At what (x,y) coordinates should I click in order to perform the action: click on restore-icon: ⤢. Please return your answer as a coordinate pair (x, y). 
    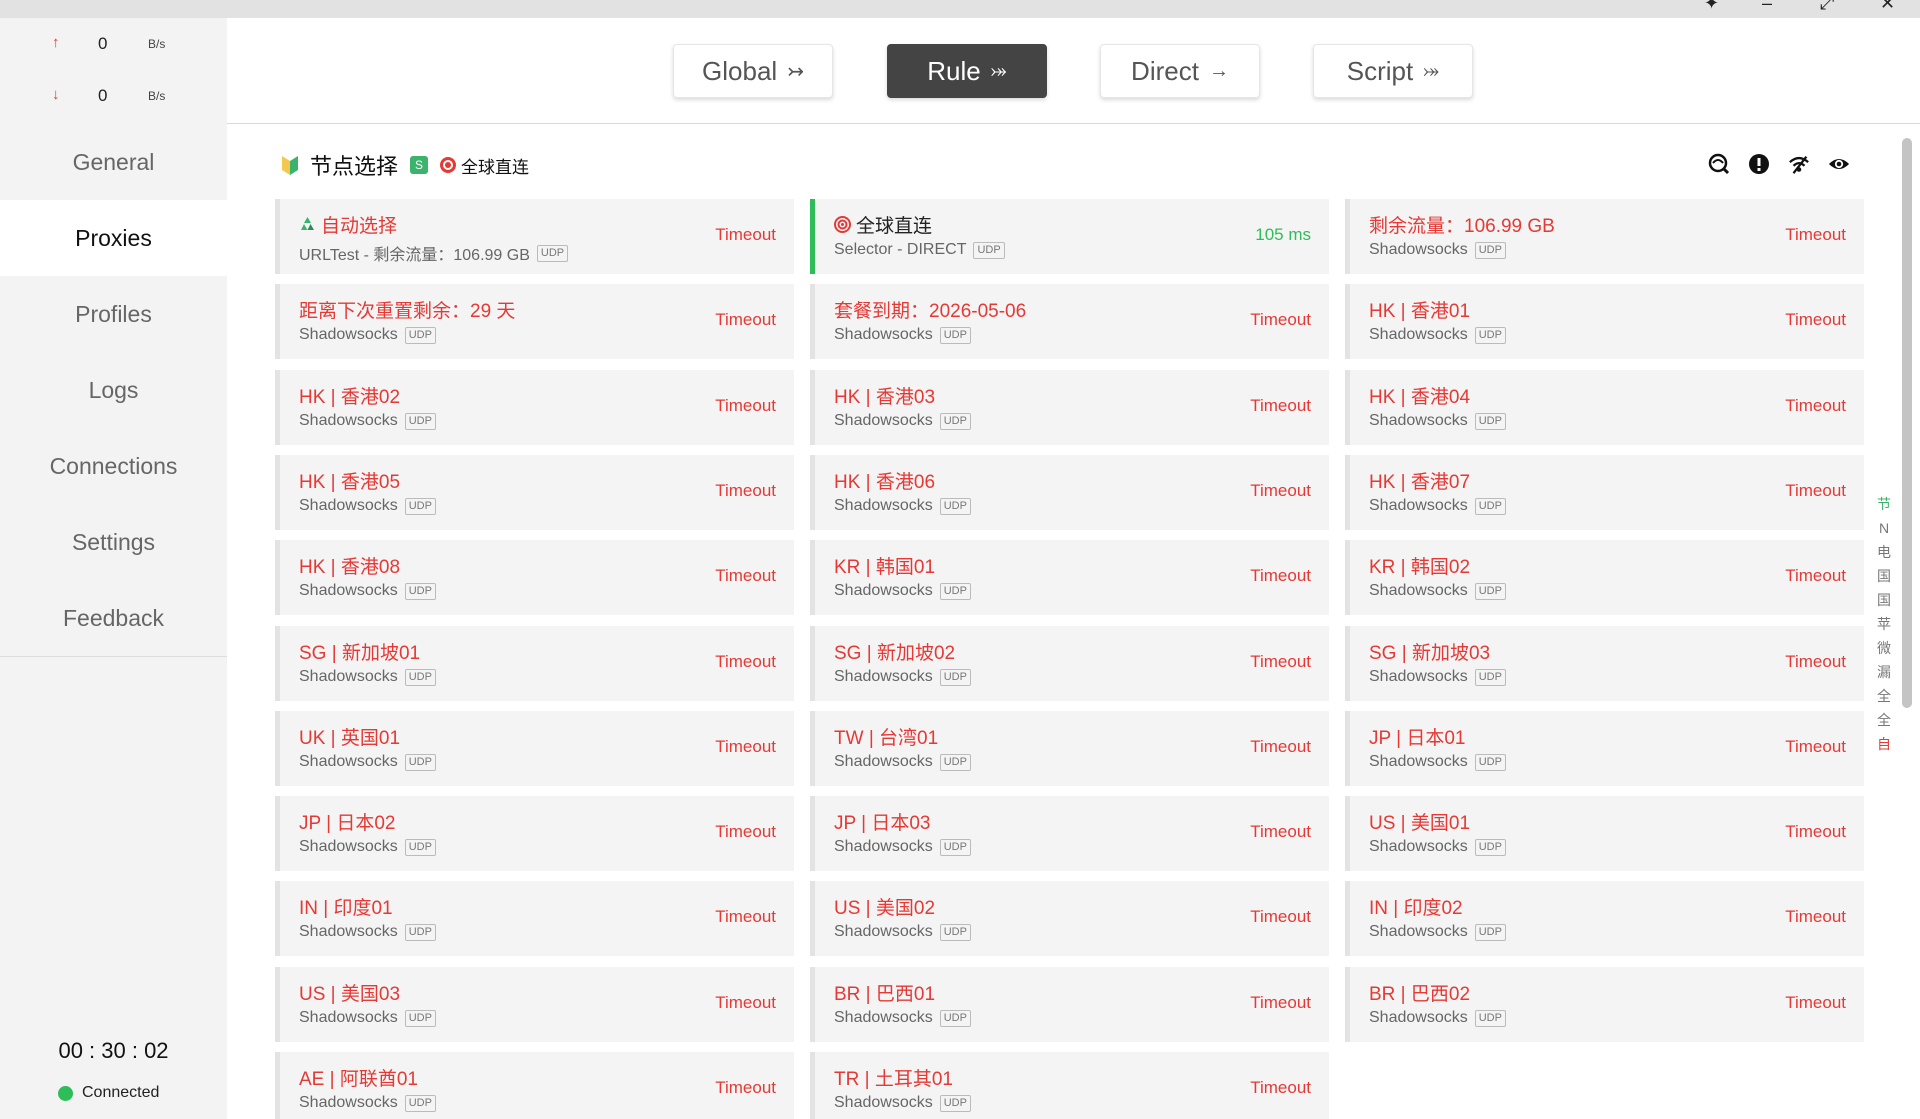
    Looking at the image, I should click on (1827, 6).